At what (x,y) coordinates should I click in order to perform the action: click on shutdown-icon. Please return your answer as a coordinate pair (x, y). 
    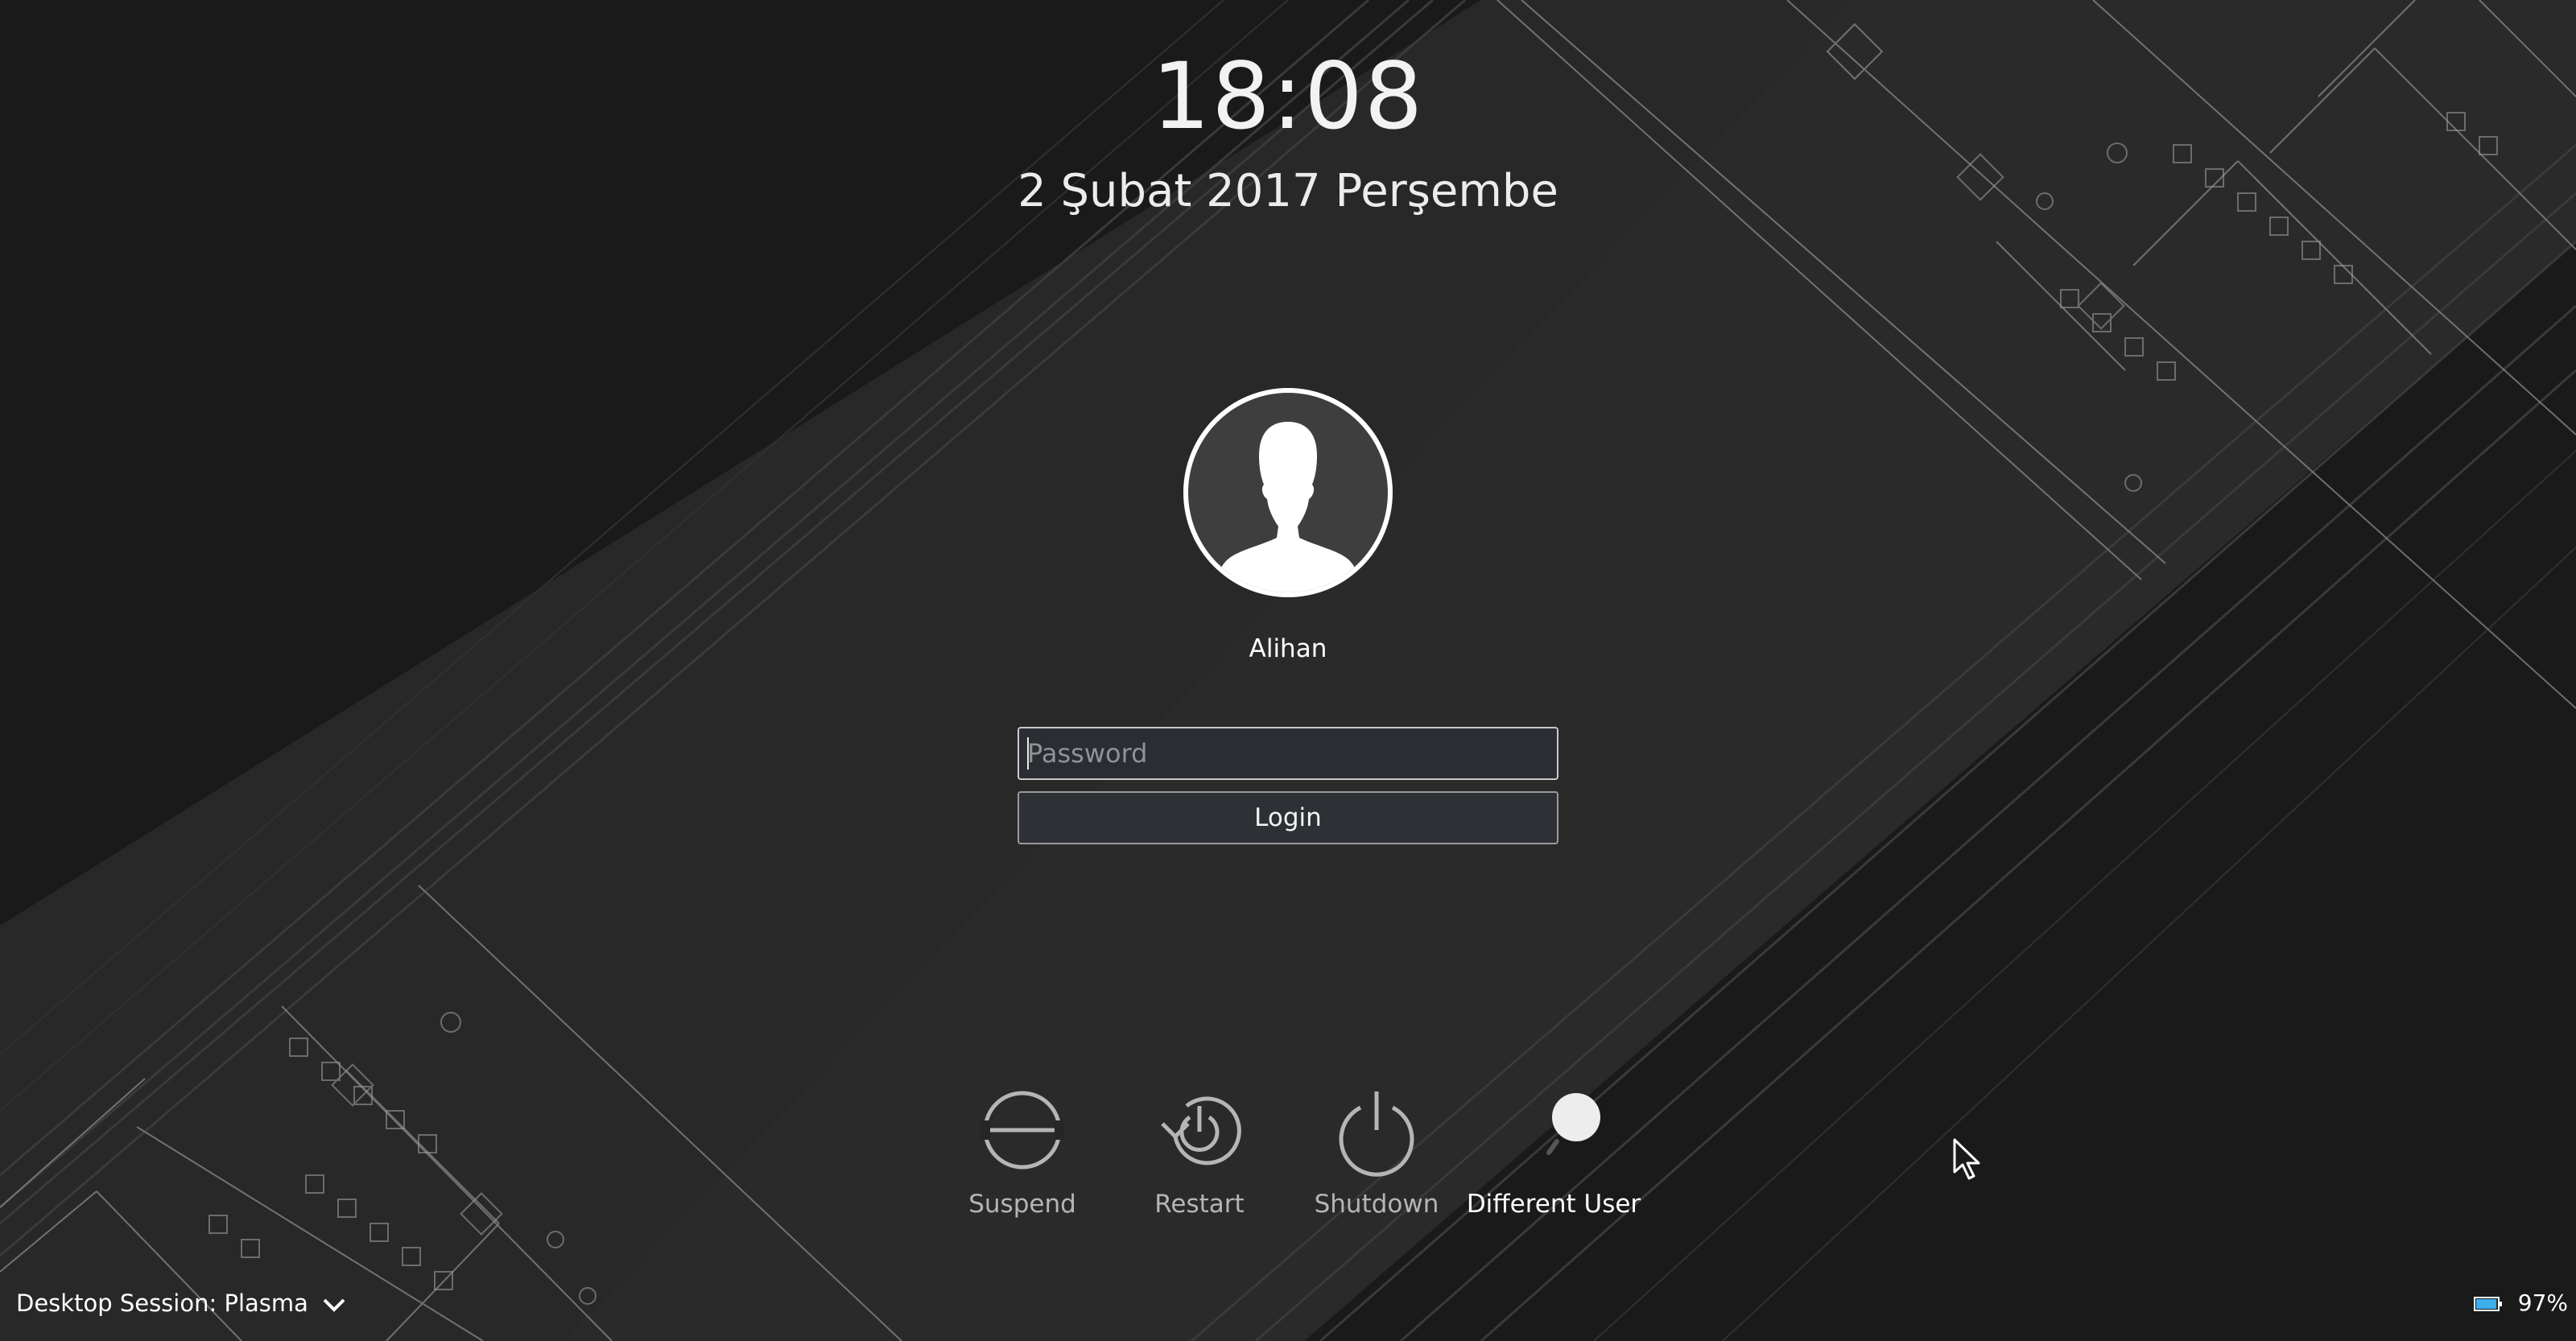
    Looking at the image, I should click on (1376, 1134).